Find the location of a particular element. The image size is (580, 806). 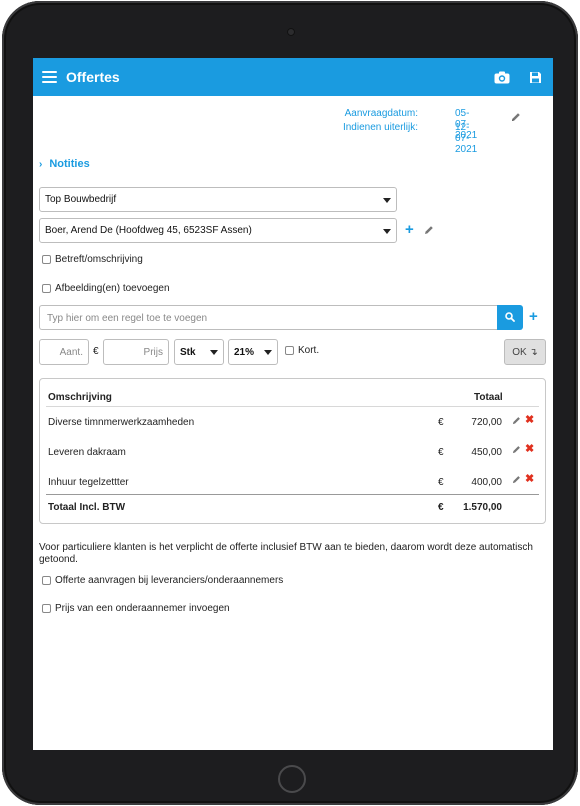

edit-dates-pencil-icon is located at coordinates (516, 117).